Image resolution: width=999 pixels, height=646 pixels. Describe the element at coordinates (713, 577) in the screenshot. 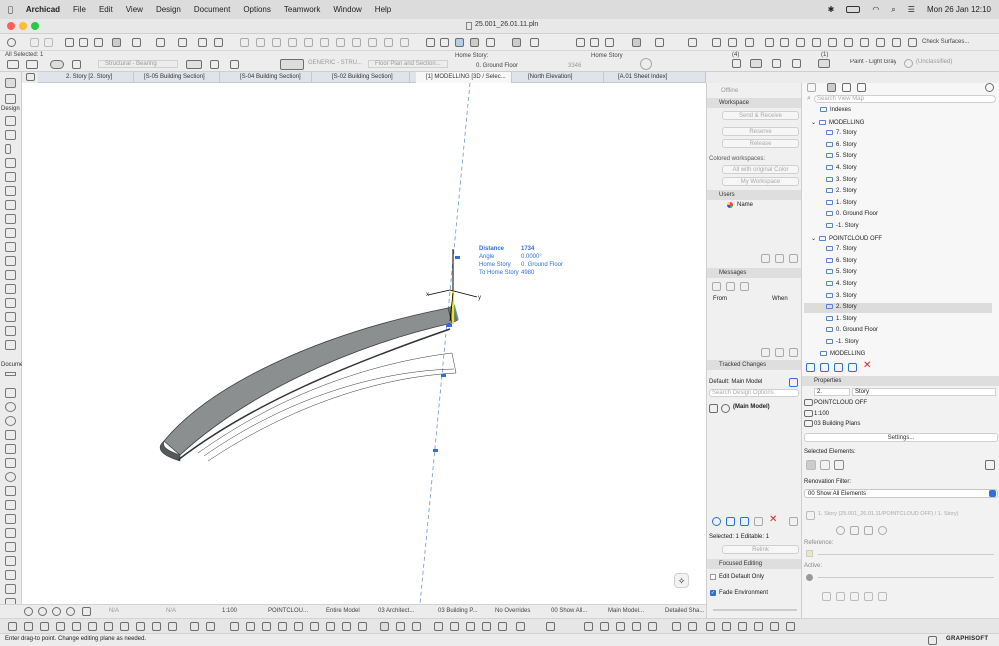

I see `edit-default-checkbox` at that location.